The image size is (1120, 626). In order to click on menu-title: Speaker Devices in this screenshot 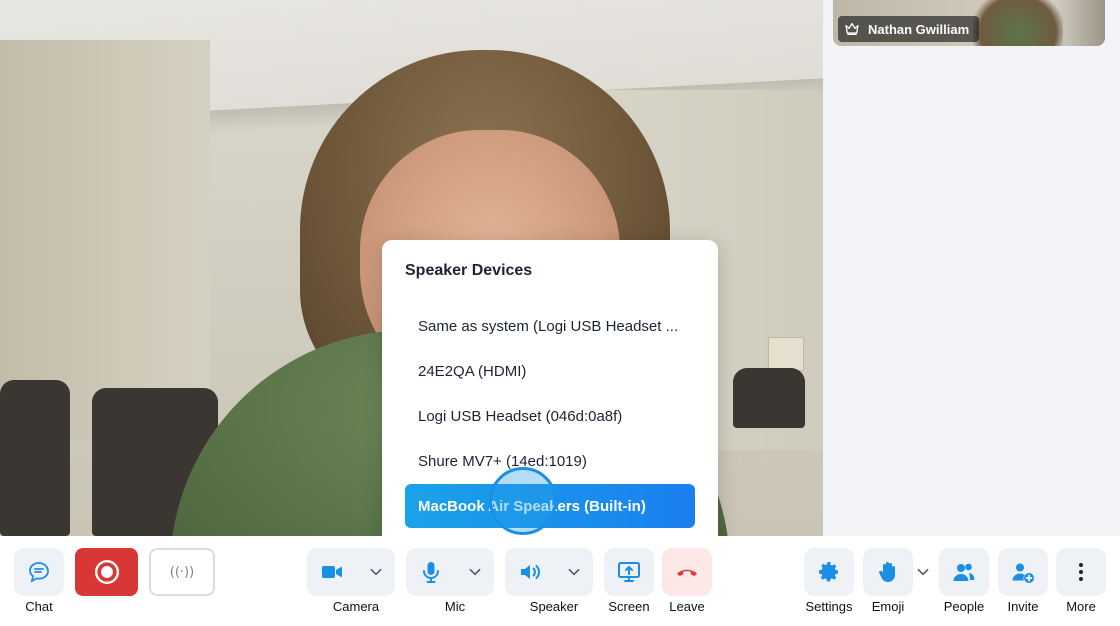, I will do `click(469, 270)`.